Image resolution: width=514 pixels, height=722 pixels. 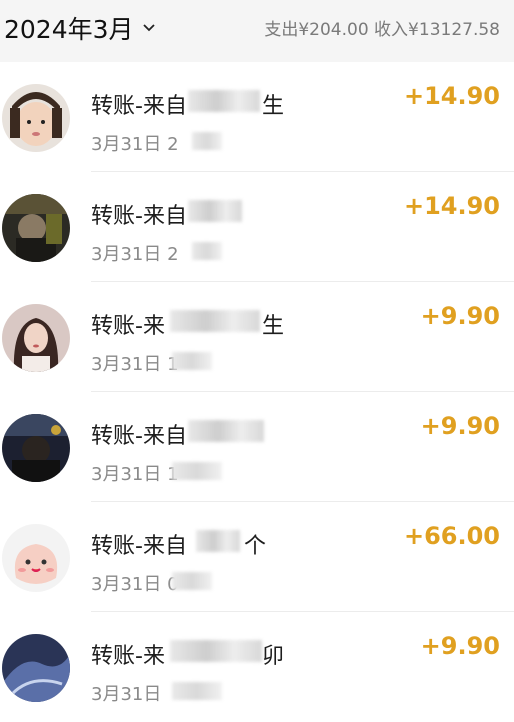 I want to click on chevron-down-icon, so click(x=148, y=28).